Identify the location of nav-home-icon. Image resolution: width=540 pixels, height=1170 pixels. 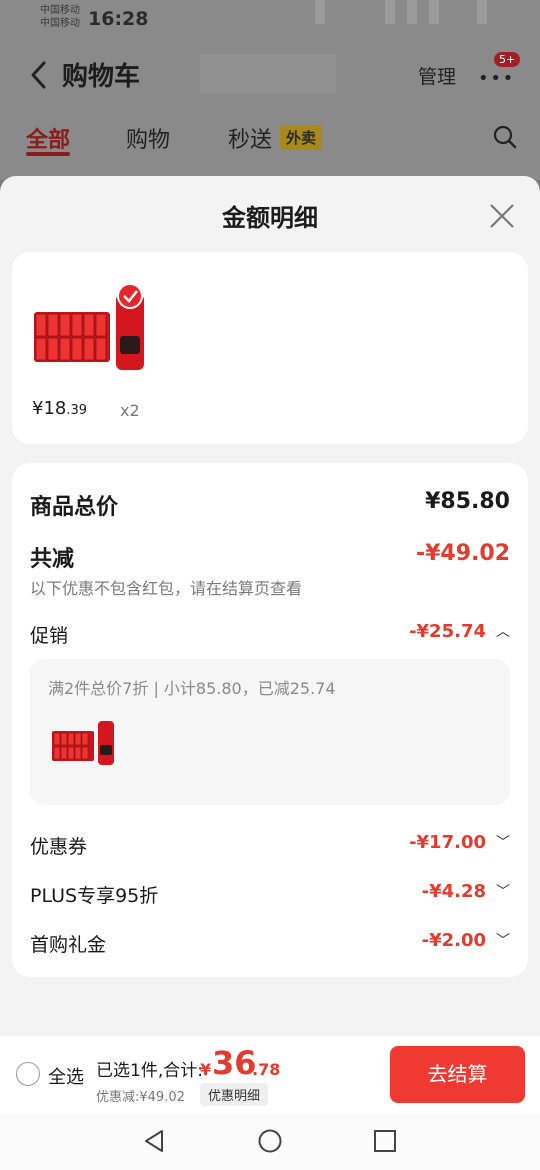
(270, 1141).